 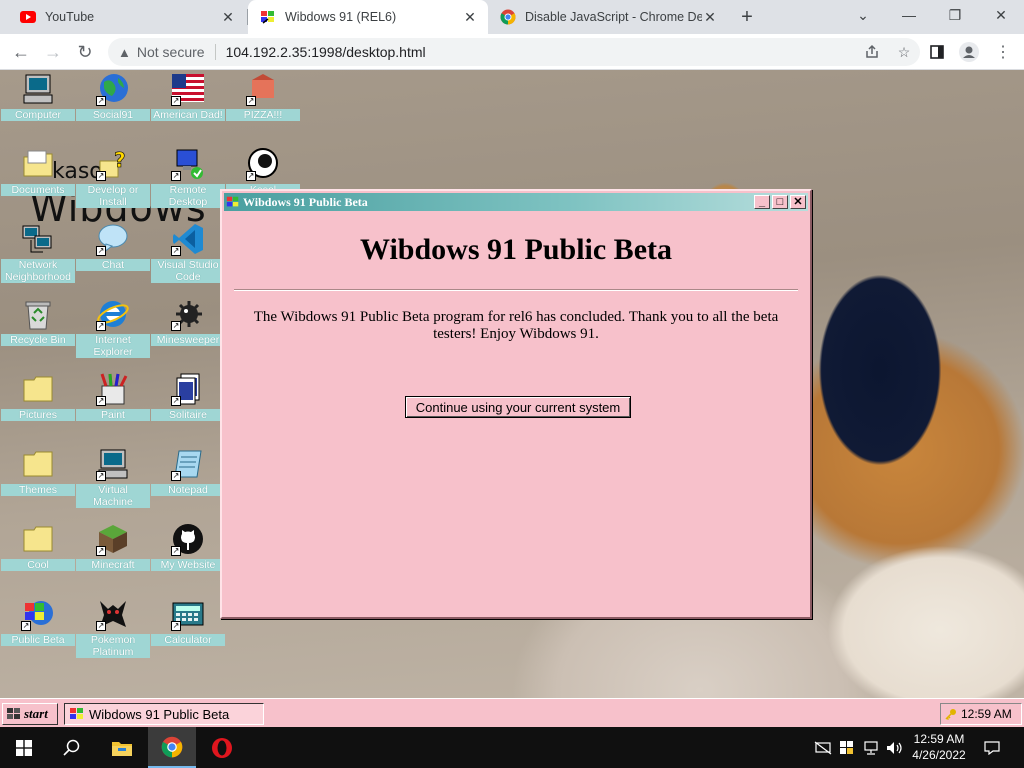 I want to click on tab-wibdows: Wibdows 91 (REL6) ✕, so click(x=368, y=17).